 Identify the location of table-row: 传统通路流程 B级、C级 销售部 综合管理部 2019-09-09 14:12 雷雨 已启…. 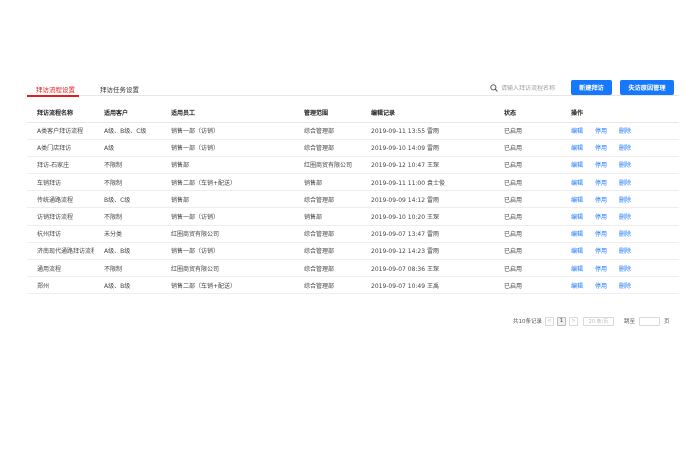
(353, 199).